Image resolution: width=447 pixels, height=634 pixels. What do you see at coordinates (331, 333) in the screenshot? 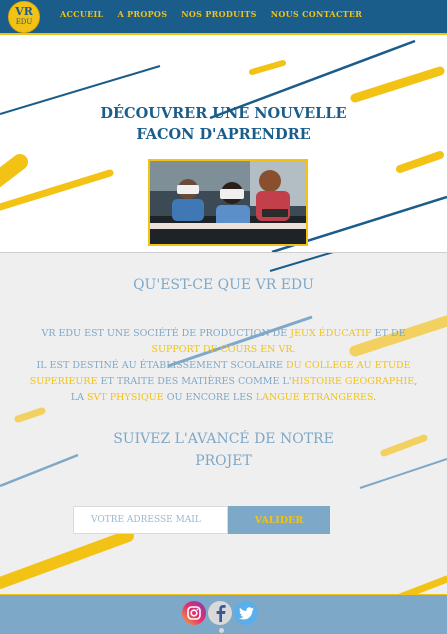
I see `about-highlight: JEUX ÉDUCATIF` at bounding box center [331, 333].